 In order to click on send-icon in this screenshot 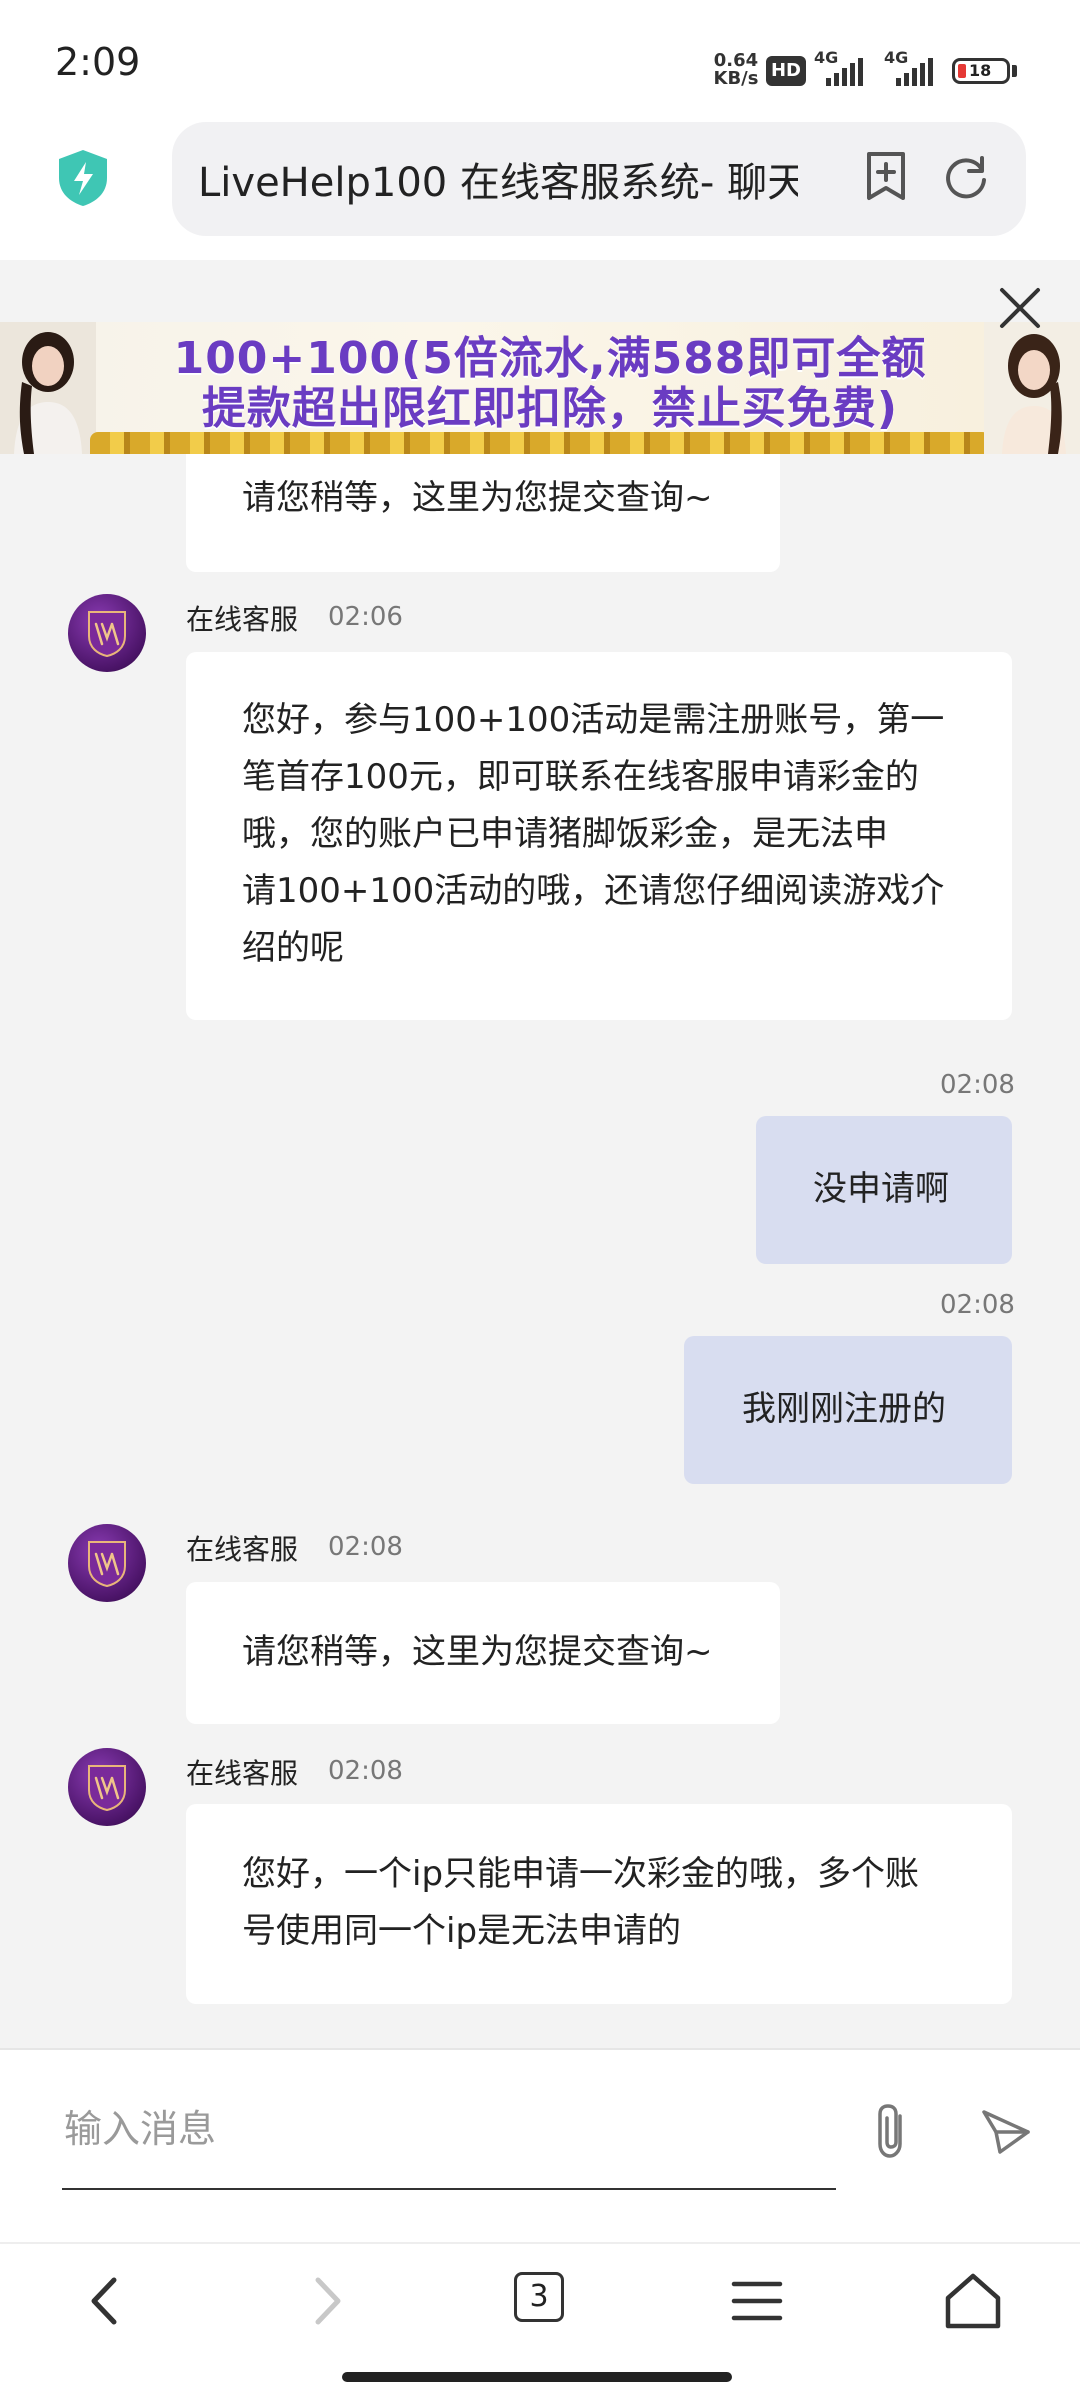, I will do `click(1006, 2132)`.